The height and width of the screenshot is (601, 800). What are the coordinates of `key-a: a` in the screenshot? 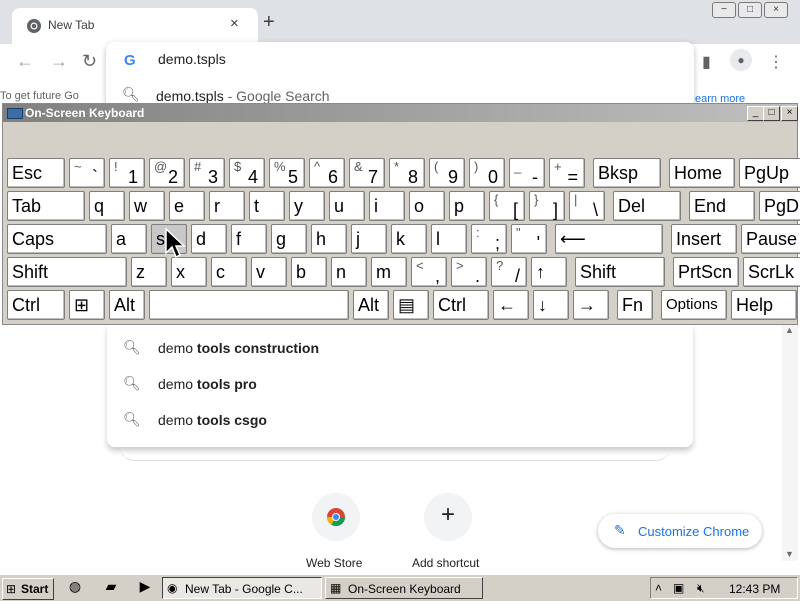 It's located at (129, 239).